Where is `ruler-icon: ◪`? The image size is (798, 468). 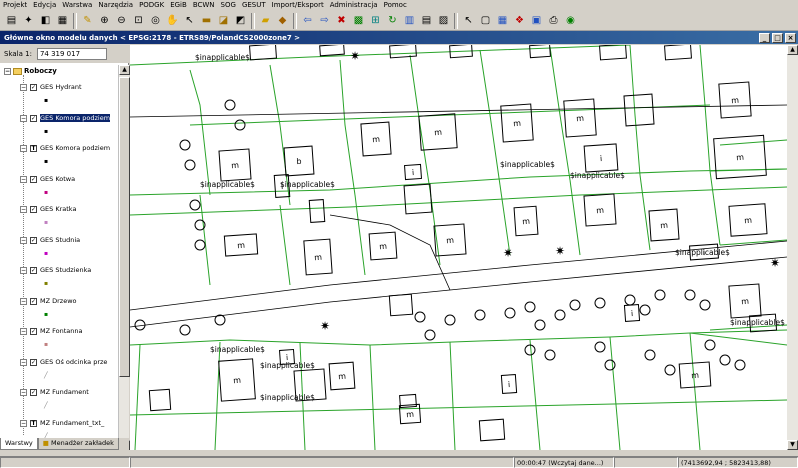
ruler-icon: ◪ is located at coordinates (223, 20).